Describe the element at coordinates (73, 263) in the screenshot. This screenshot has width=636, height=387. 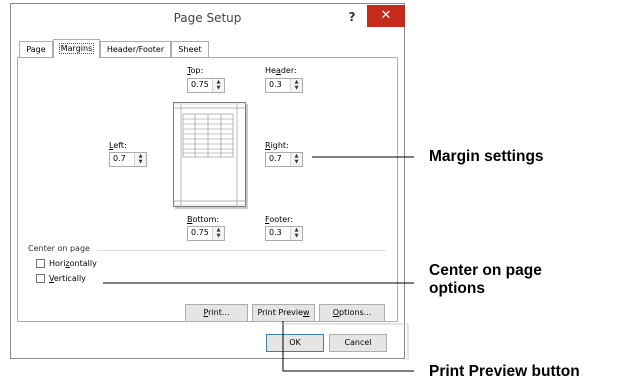
I see `horizontally-label: Horizontally` at that location.